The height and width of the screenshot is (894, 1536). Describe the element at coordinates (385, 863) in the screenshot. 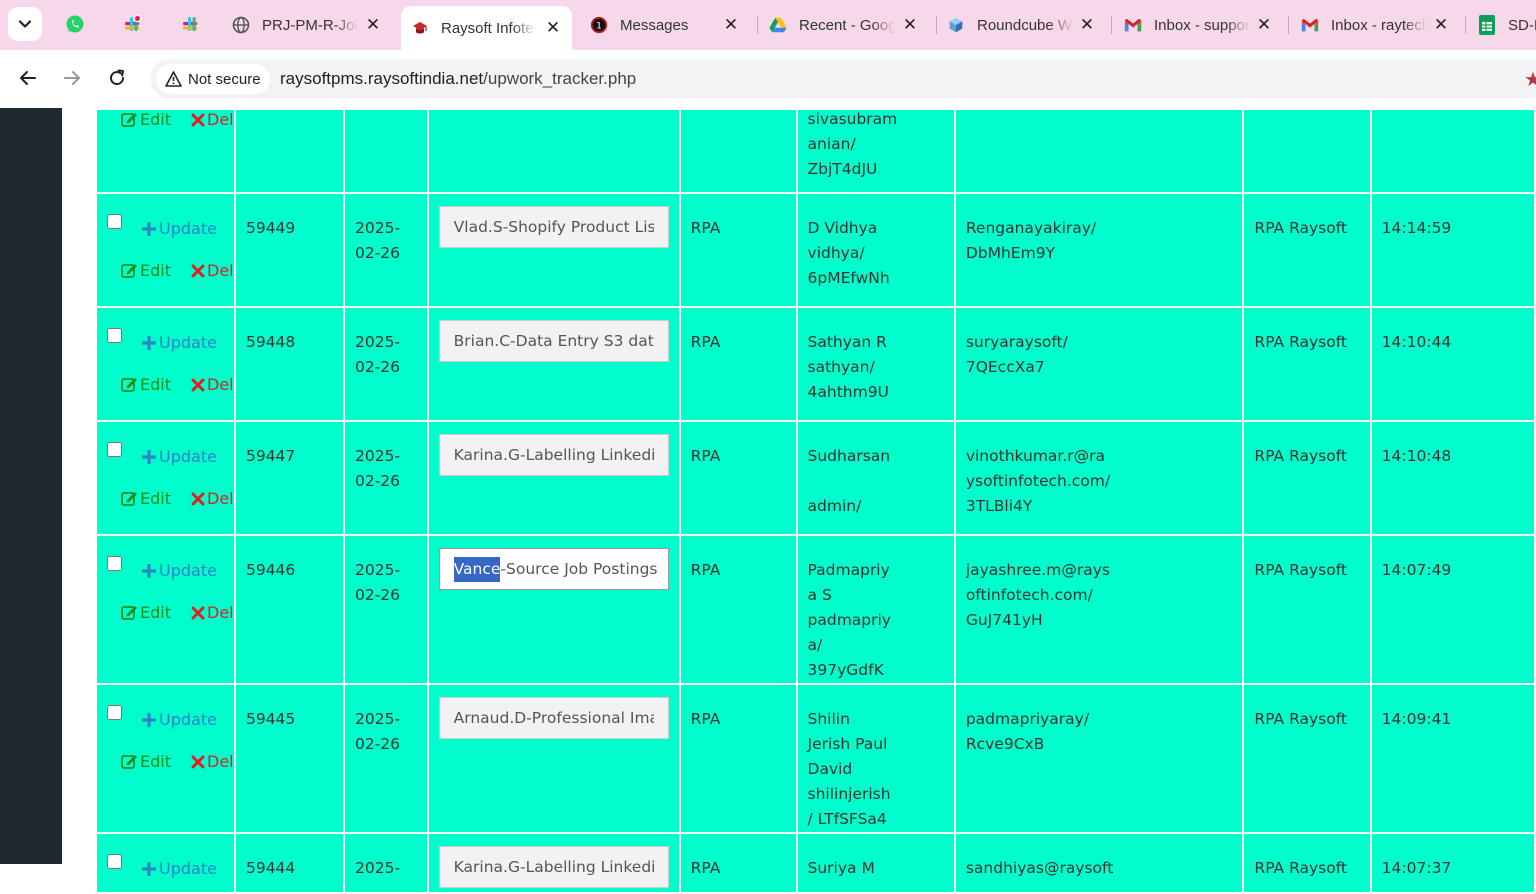

I see `date-cell: 2025-` at that location.